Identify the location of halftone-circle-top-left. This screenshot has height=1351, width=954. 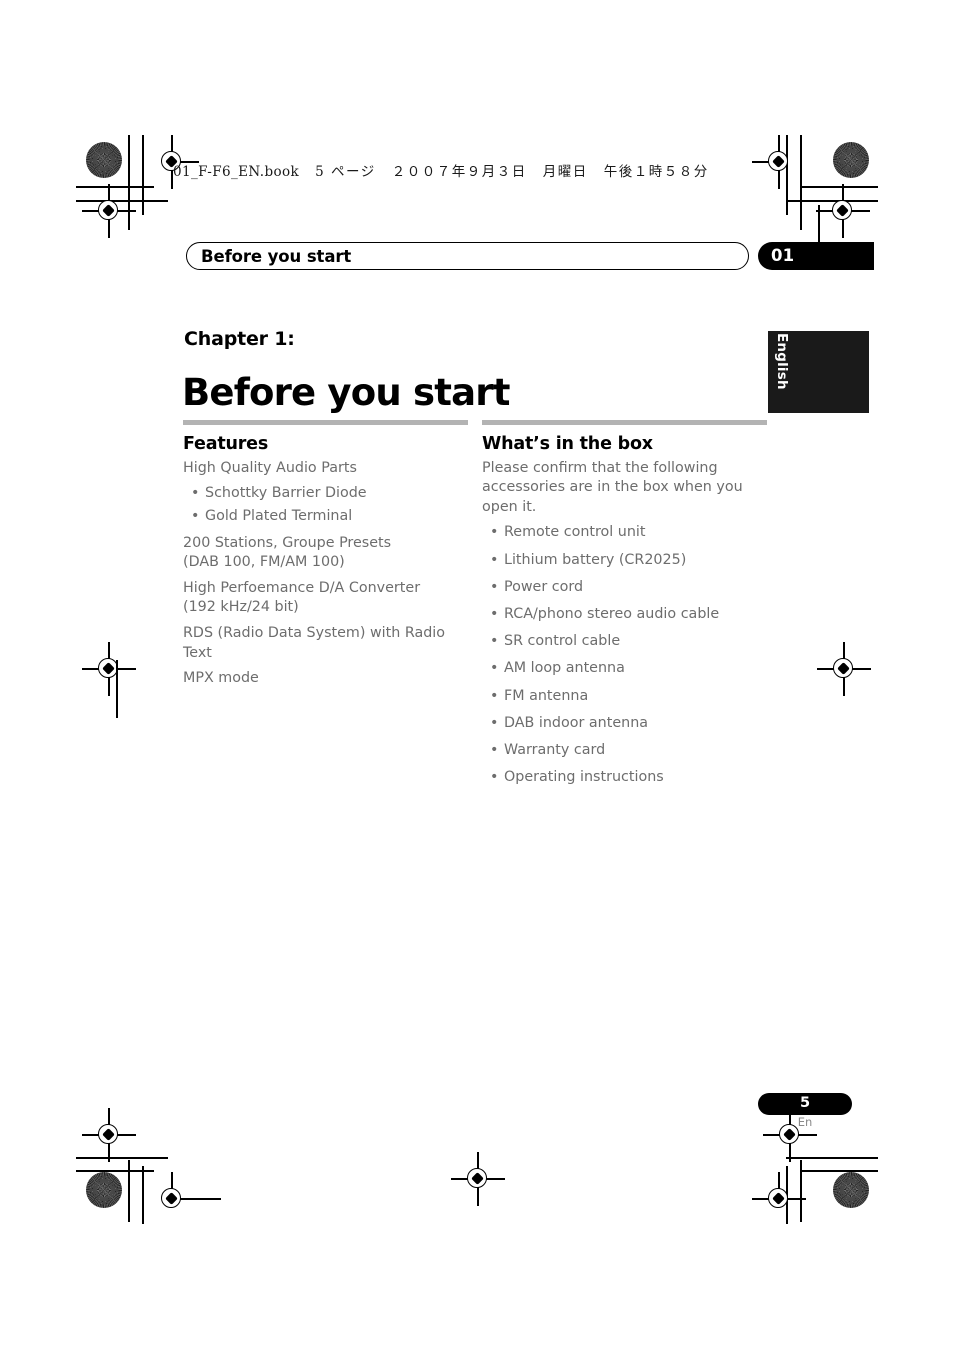
(104, 160).